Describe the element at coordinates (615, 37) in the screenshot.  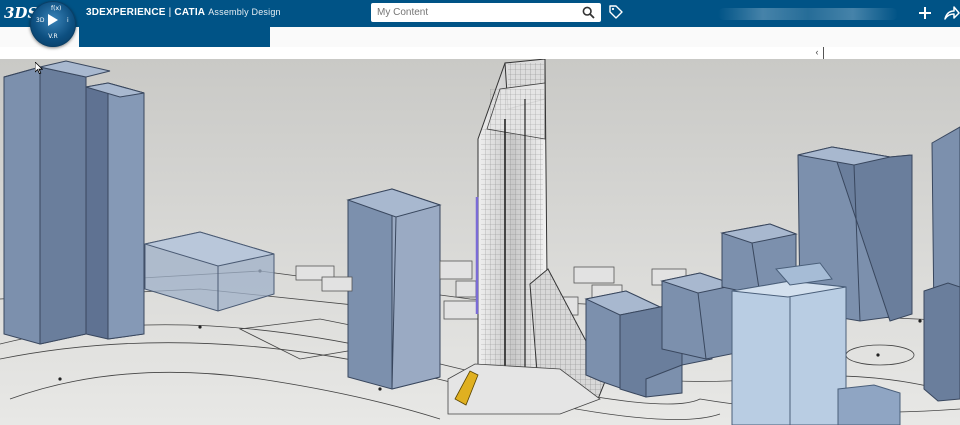
I see `tab-strip-empty` at that location.